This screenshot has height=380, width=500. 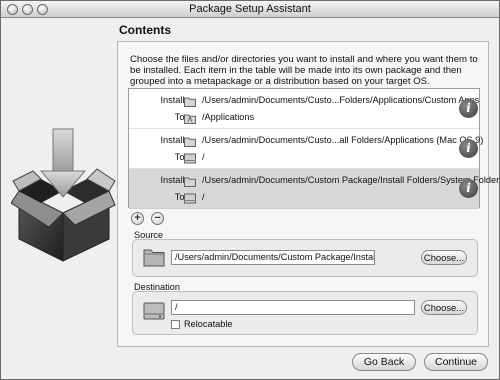 I want to click on source-folder-icon, so click(x=154, y=258).